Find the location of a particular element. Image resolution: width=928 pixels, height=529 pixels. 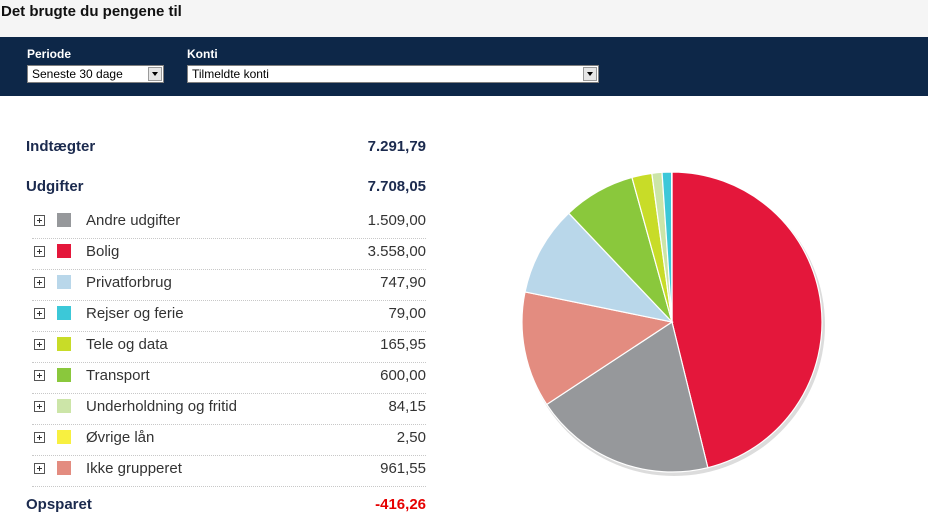

saved-row: Opsparet -416,26 is located at coordinates (226, 504).